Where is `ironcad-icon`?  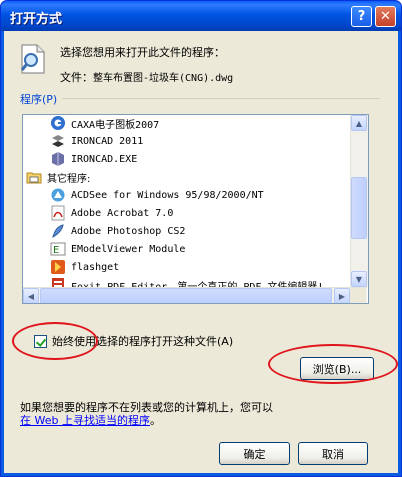 ironcad-icon is located at coordinates (58, 141).